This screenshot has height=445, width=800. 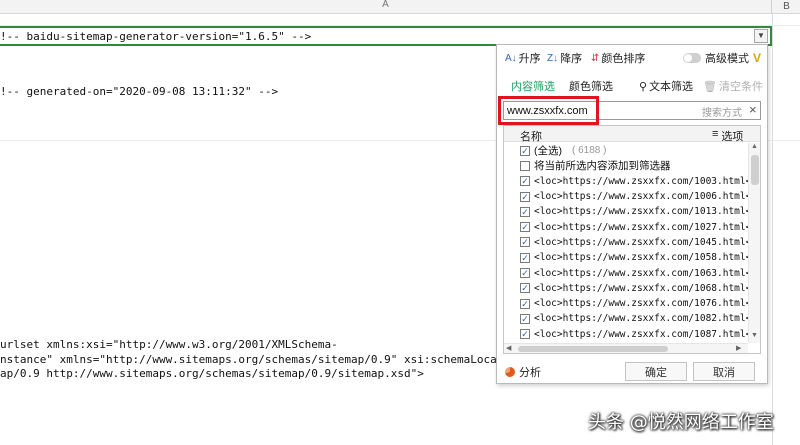 What do you see at coordinates (641, 242) in the screenshot?
I see `list-item-label: <loc>https://www.zsxxfx.com/1045.html</l` at bounding box center [641, 242].